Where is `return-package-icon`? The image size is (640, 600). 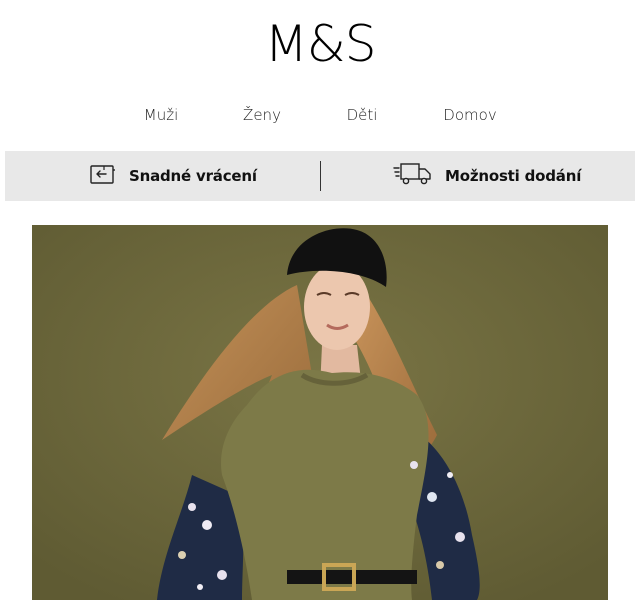 return-package-icon is located at coordinates (103, 176).